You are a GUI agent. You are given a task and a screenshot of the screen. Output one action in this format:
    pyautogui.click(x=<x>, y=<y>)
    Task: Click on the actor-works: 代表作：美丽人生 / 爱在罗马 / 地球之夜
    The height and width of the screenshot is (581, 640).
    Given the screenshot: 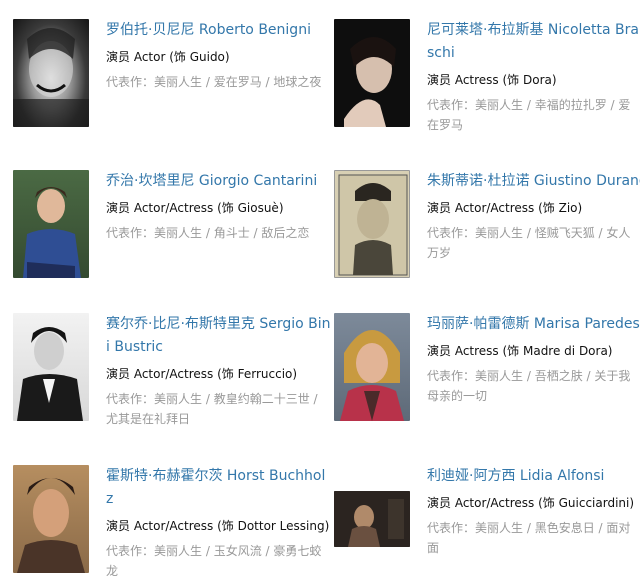 What is the action you would take?
    pyautogui.click(x=218, y=82)
    